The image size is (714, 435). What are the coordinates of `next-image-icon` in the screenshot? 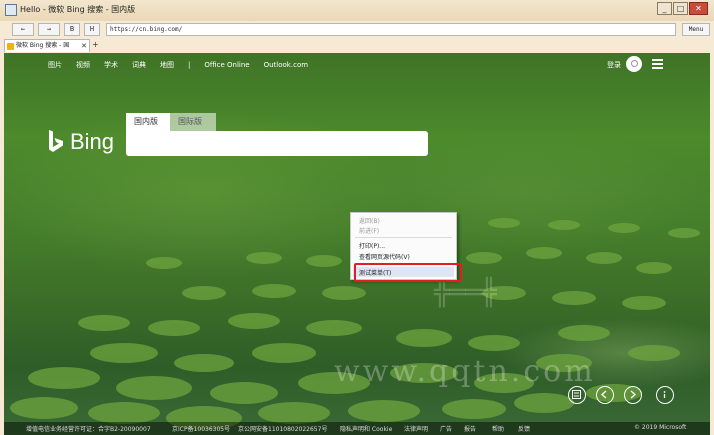 It's located at (633, 395).